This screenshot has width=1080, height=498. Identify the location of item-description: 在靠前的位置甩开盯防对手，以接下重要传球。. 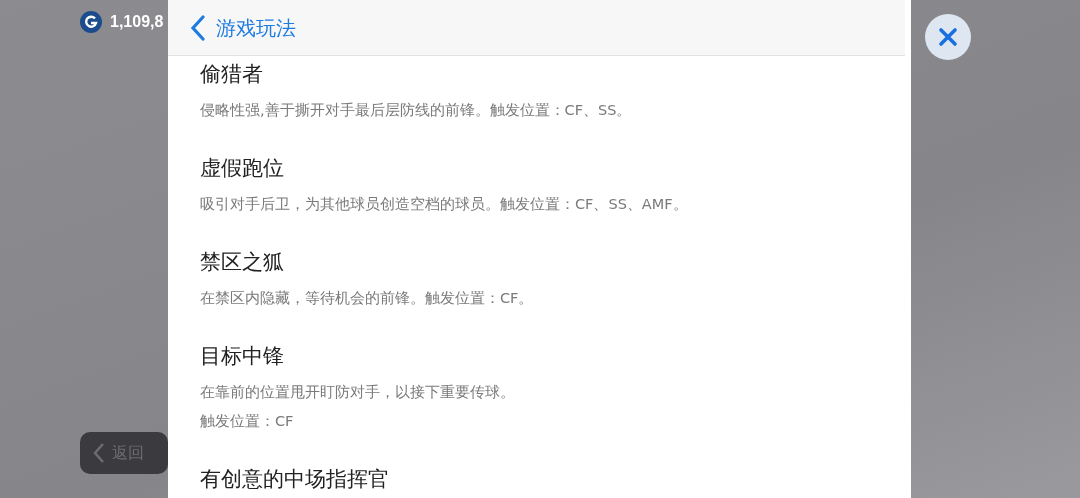
(358, 392).